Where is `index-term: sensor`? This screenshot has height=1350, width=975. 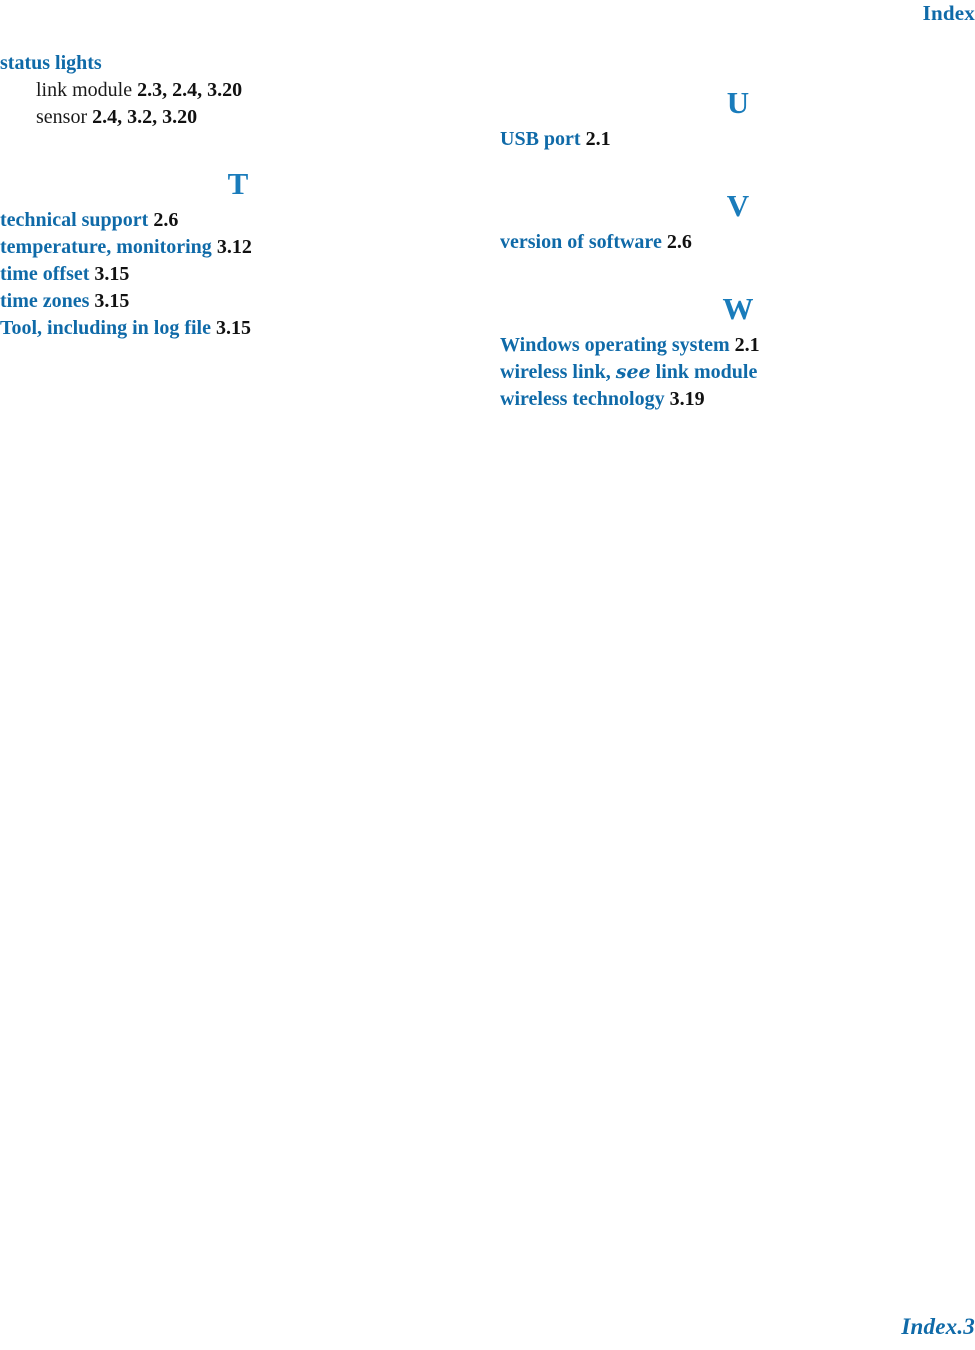
index-term: sensor is located at coordinates (62, 117).